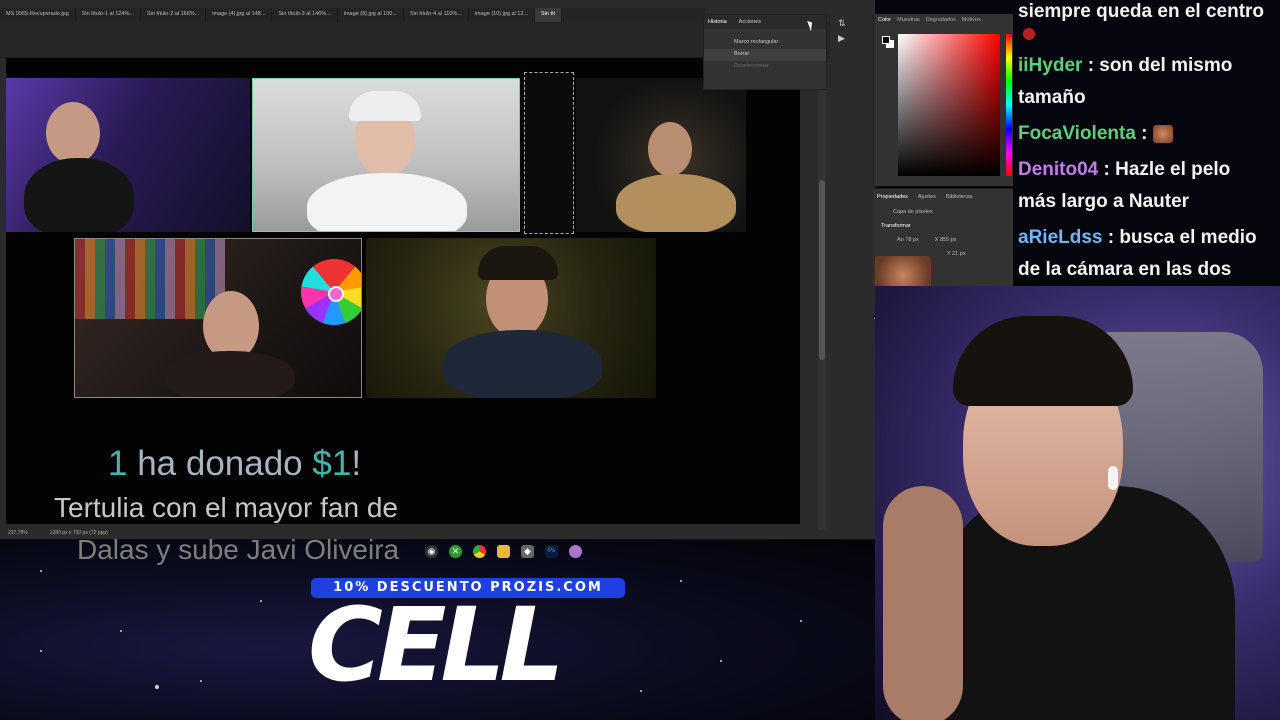 This screenshot has width=1280, height=720. What do you see at coordinates (527, 551) in the screenshot?
I see `pinned-icon: ◆` at bounding box center [527, 551].